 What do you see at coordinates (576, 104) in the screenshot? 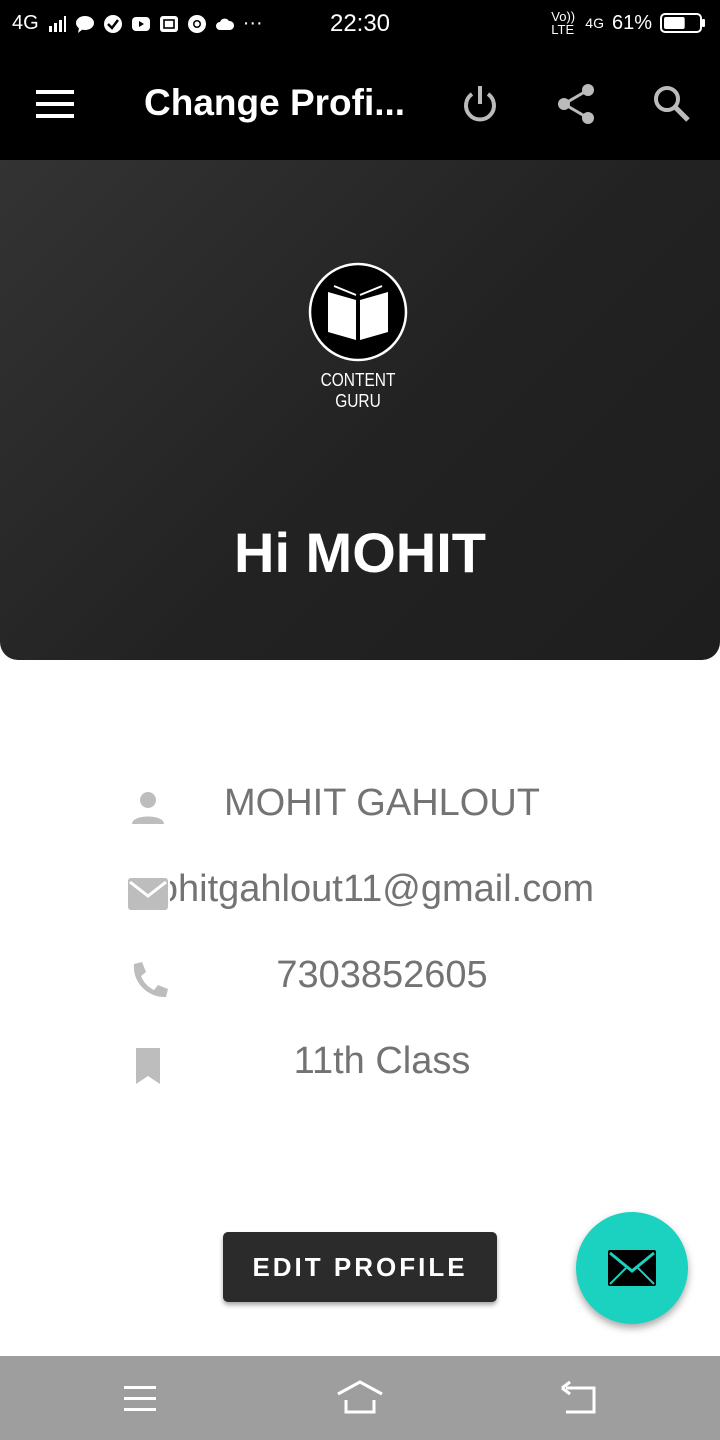
I see `share-icon` at bounding box center [576, 104].